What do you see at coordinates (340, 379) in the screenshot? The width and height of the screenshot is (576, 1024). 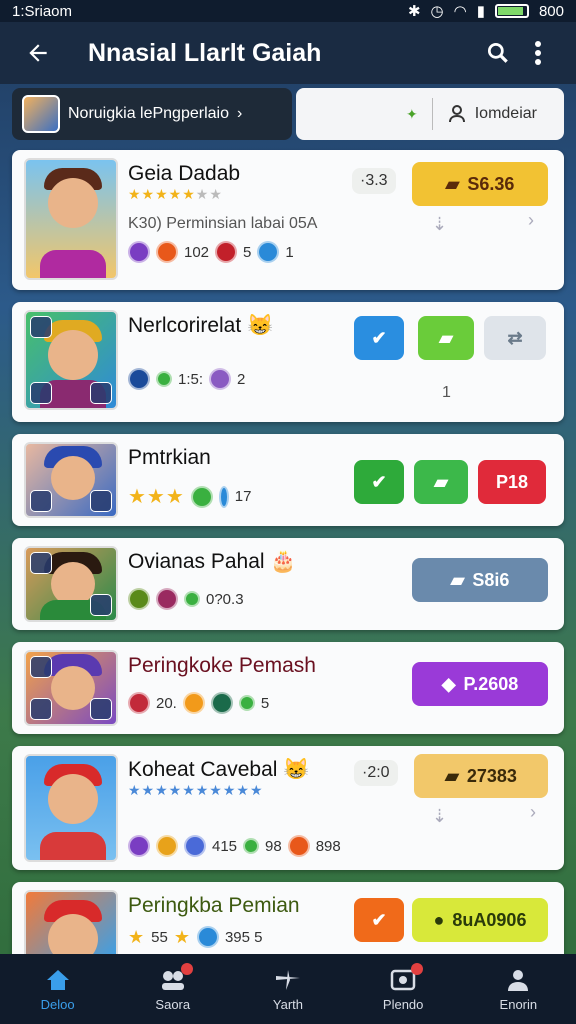 I see `badge-row: 1:5: 2` at bounding box center [340, 379].